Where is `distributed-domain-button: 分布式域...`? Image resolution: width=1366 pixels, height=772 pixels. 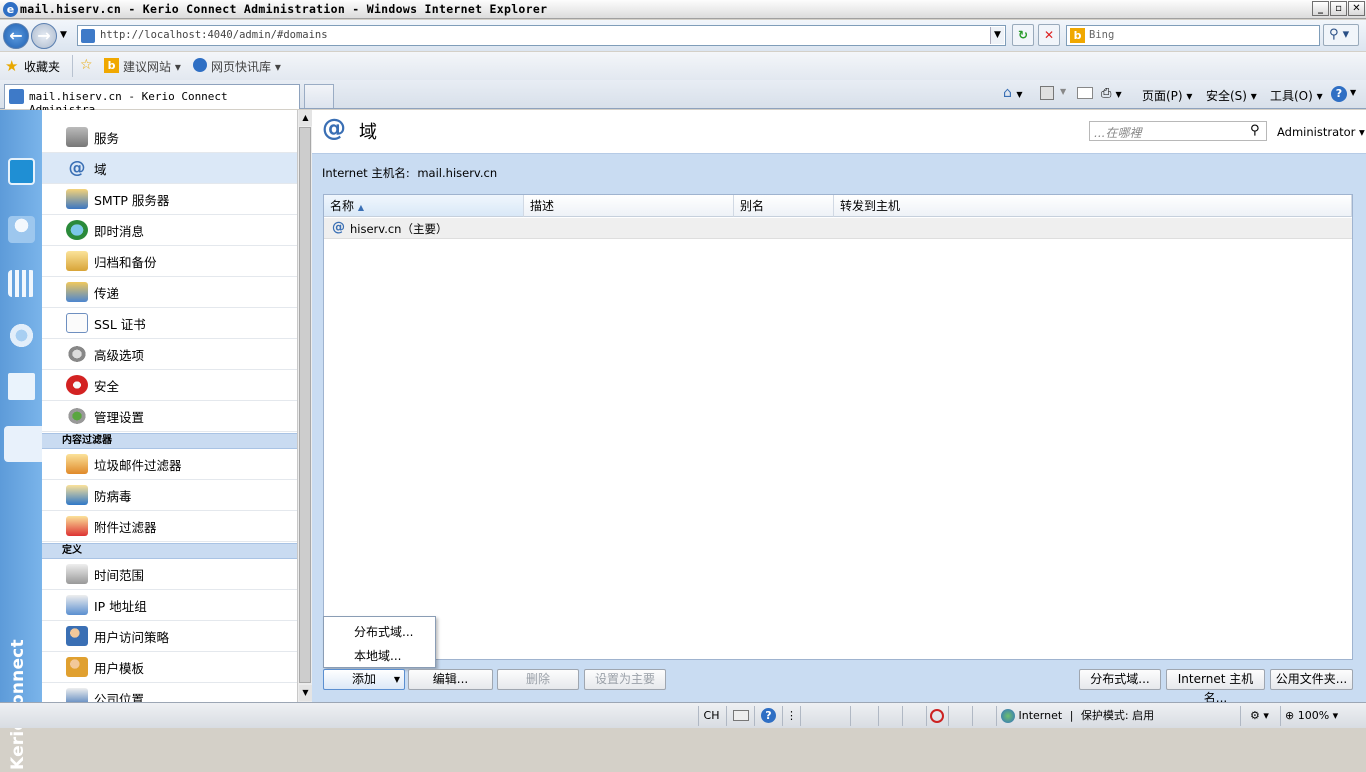
distributed-domain-button: 分布式域... is located at coordinates (1120, 679).